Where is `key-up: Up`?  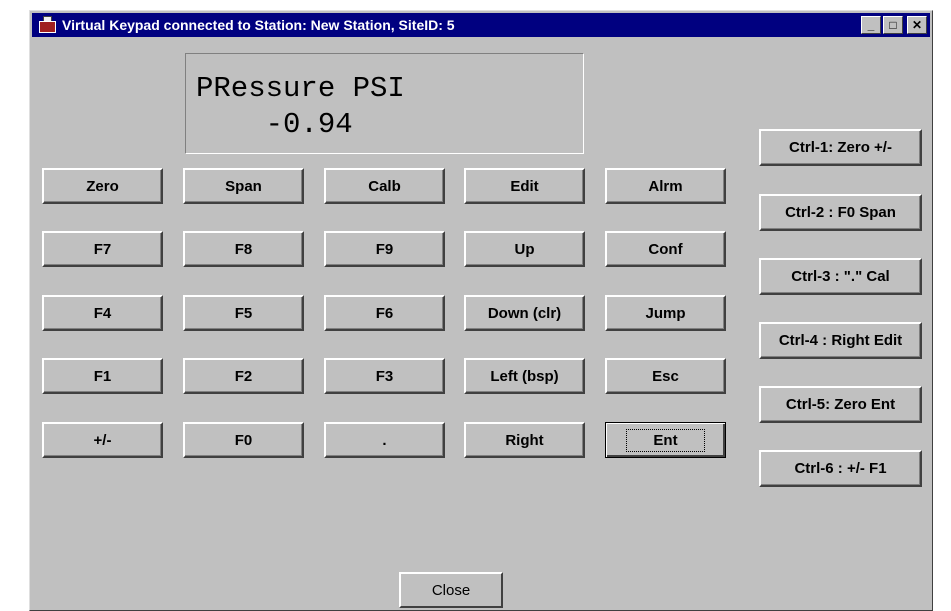
key-up: Up is located at coordinates (524, 249).